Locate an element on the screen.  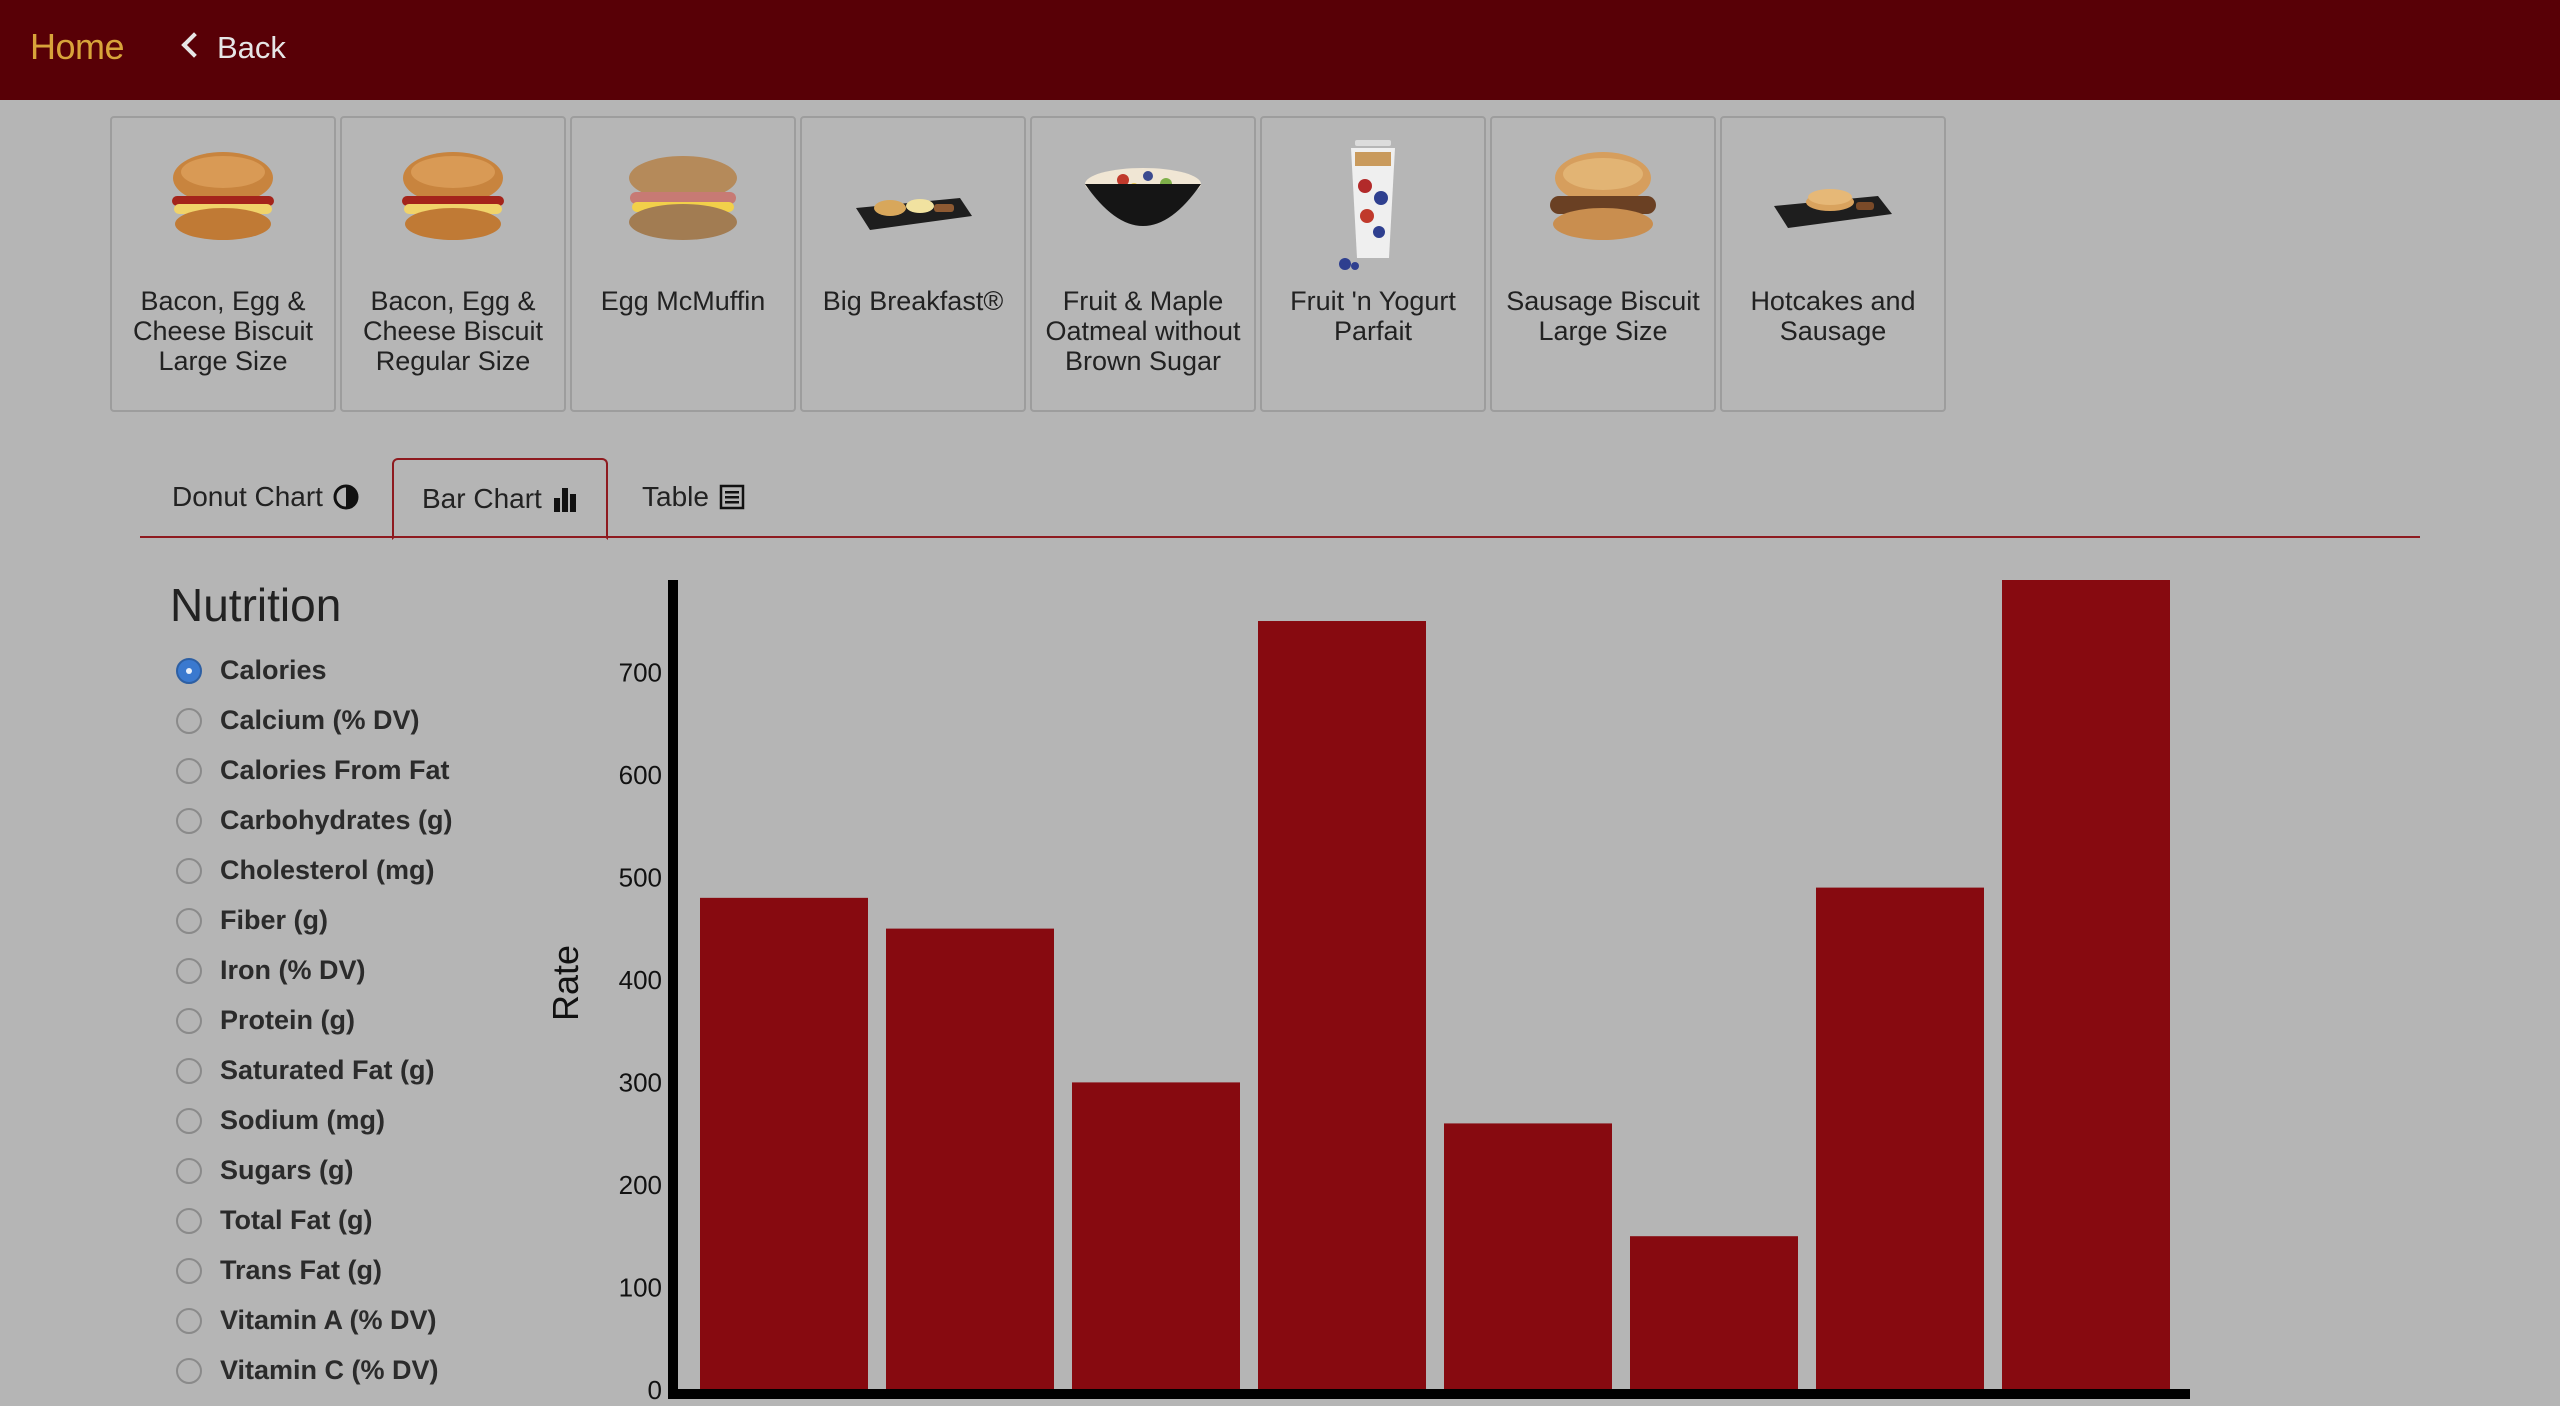
bar-chart-icon is located at coordinates (564, 500).